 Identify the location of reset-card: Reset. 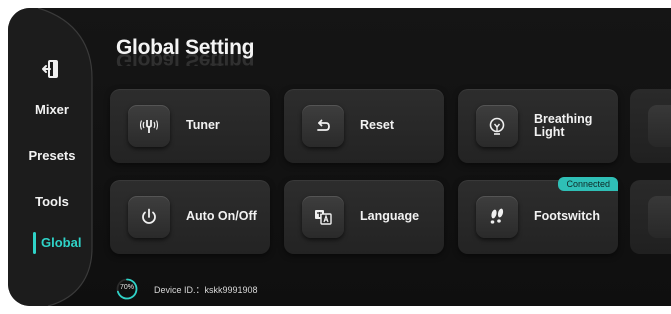
(364, 126).